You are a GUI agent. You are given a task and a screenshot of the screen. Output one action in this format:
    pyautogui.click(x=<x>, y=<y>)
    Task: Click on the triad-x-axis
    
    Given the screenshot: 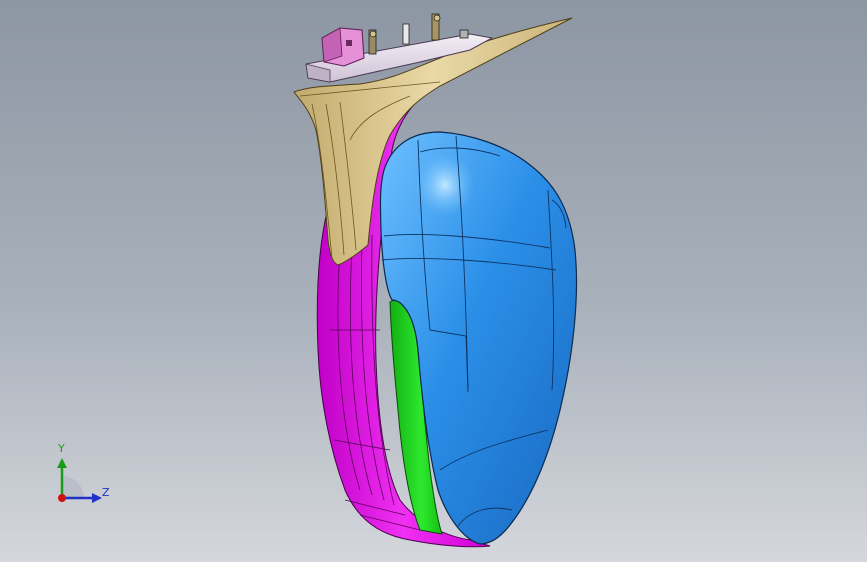 What is the action you would take?
    pyautogui.click(x=62, y=498)
    